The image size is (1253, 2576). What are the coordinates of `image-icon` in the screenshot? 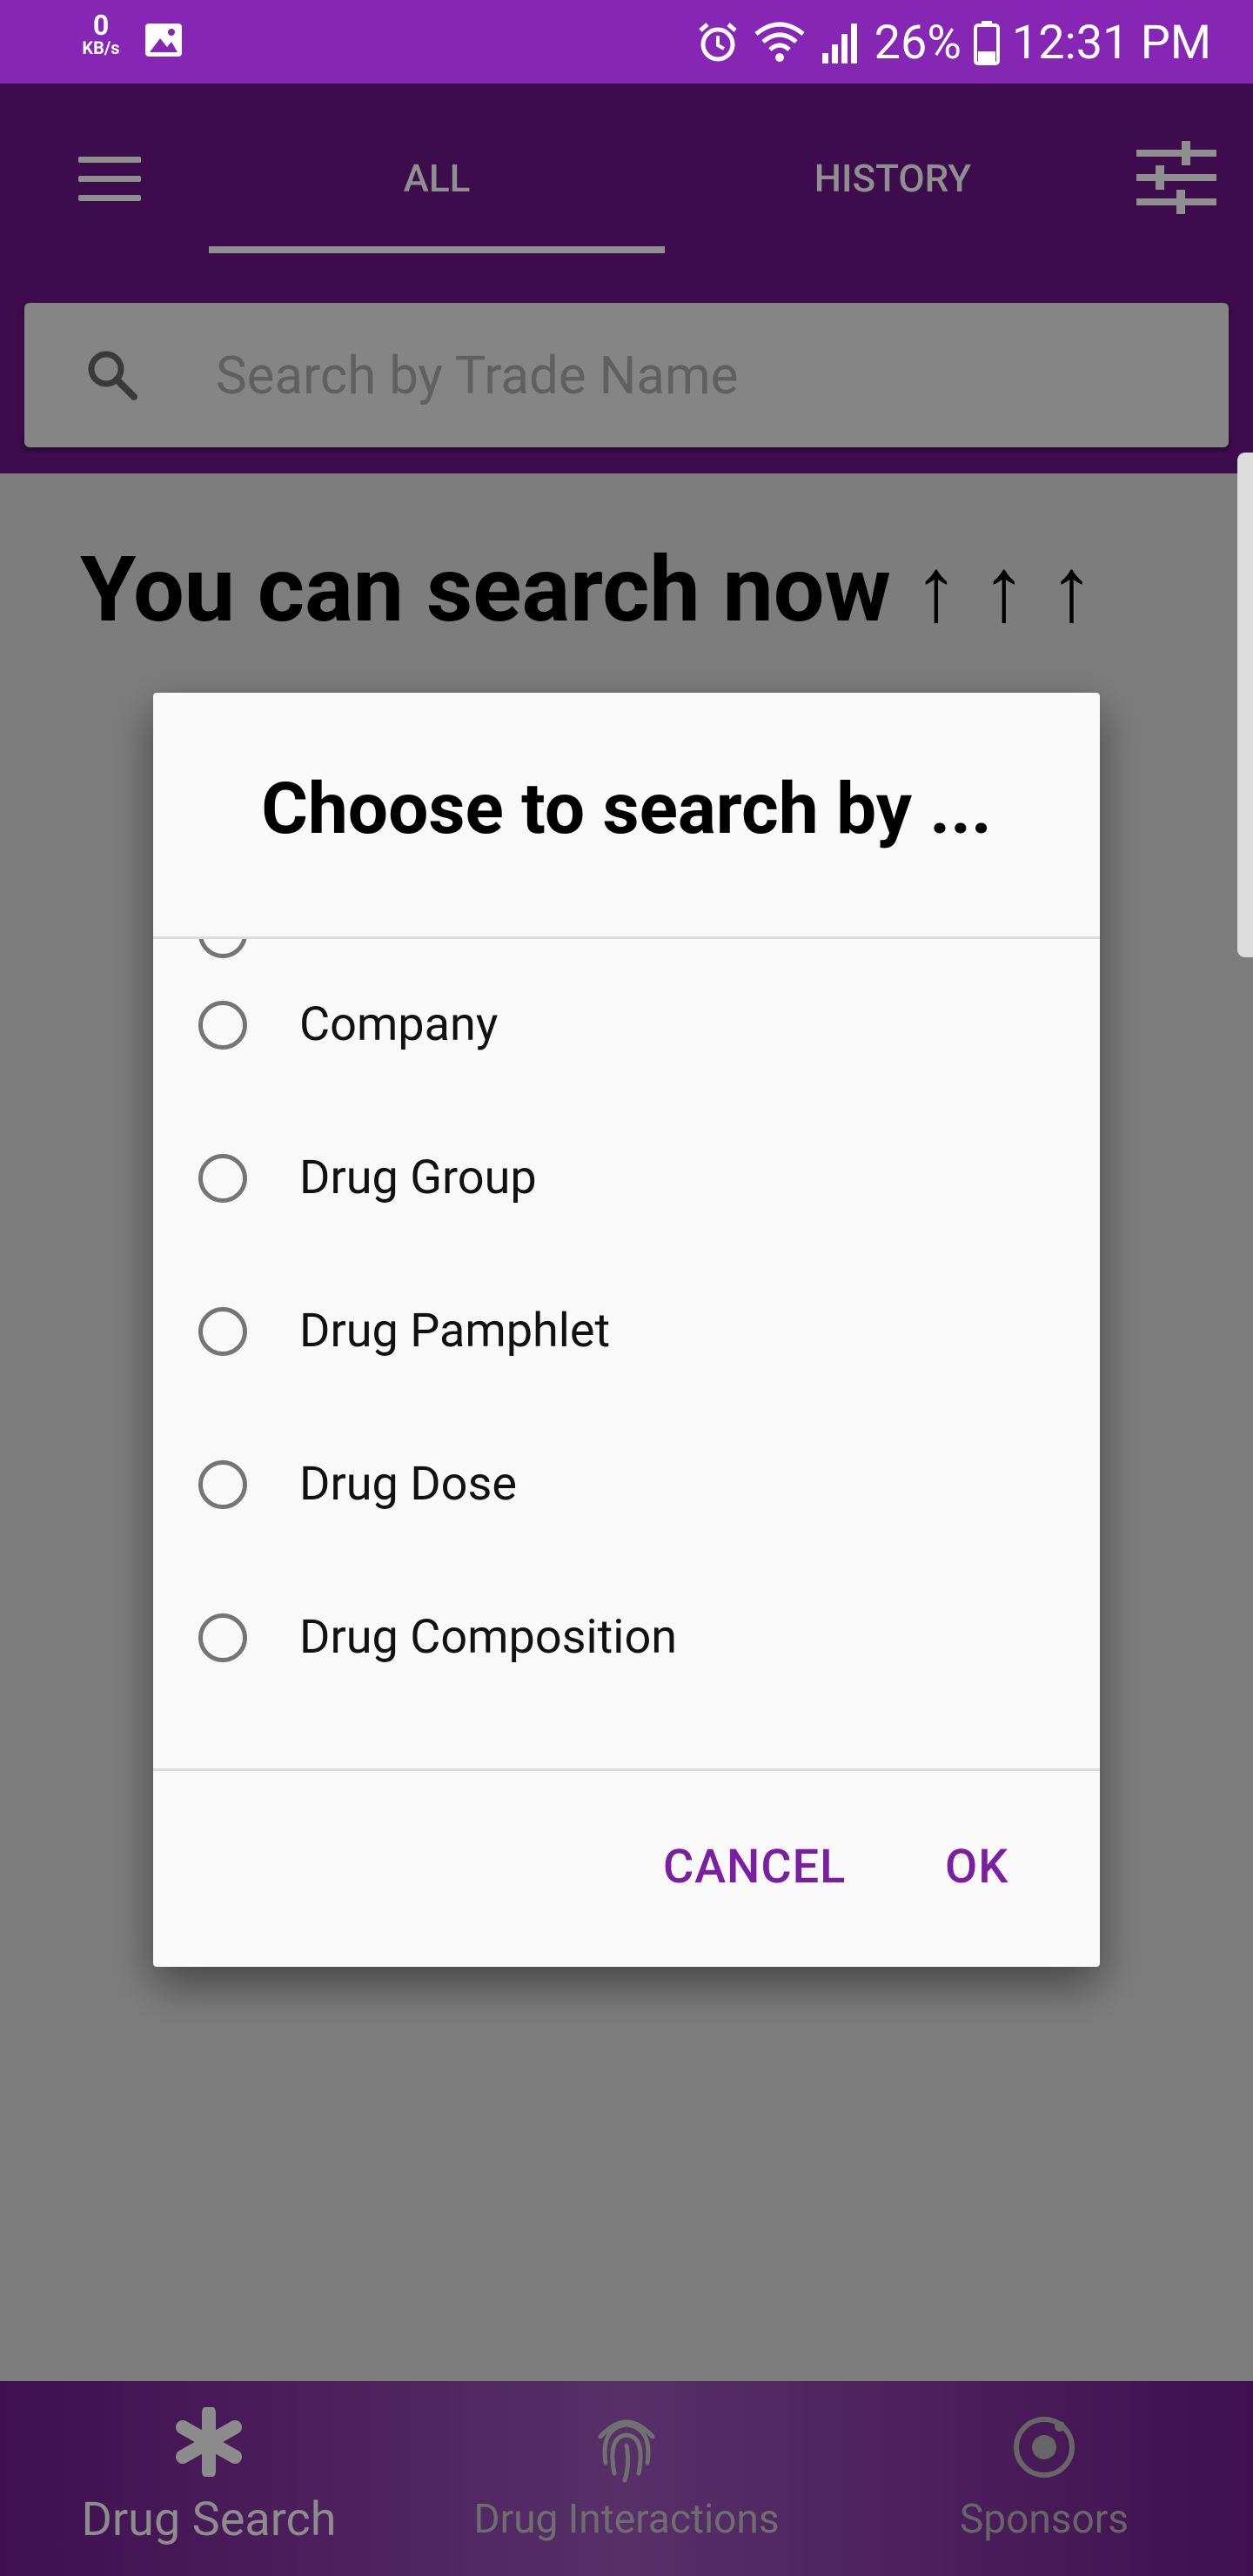 It's located at (163, 40).